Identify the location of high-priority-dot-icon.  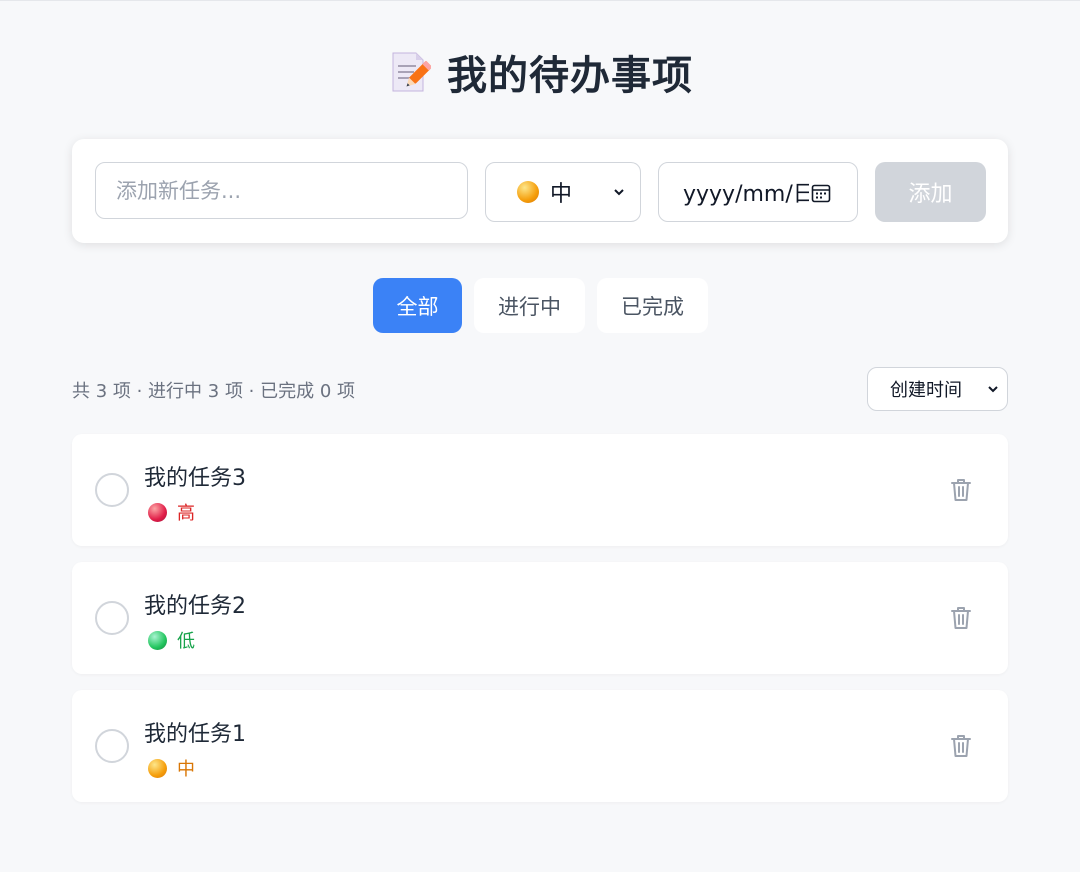
(157, 512).